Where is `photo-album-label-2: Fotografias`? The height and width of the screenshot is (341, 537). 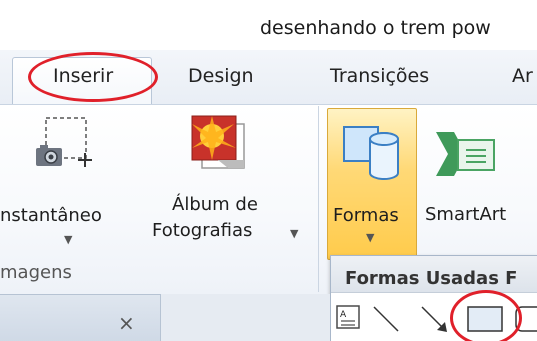 photo-album-label-2: Fotografias is located at coordinates (202, 230).